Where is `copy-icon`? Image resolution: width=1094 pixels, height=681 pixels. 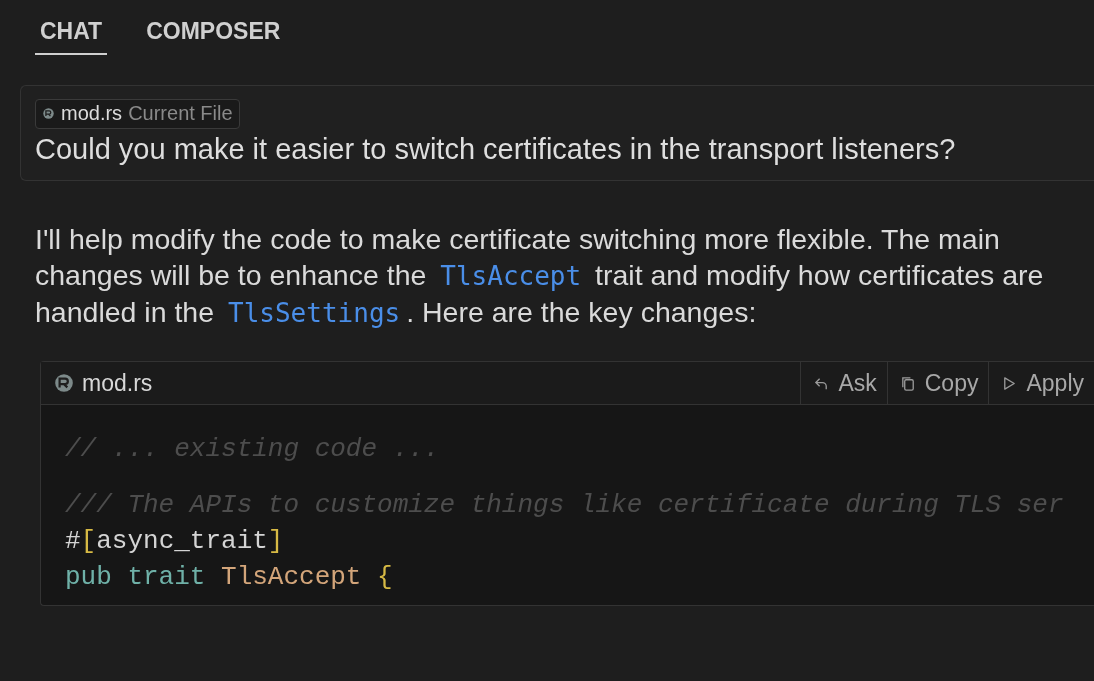 copy-icon is located at coordinates (908, 383).